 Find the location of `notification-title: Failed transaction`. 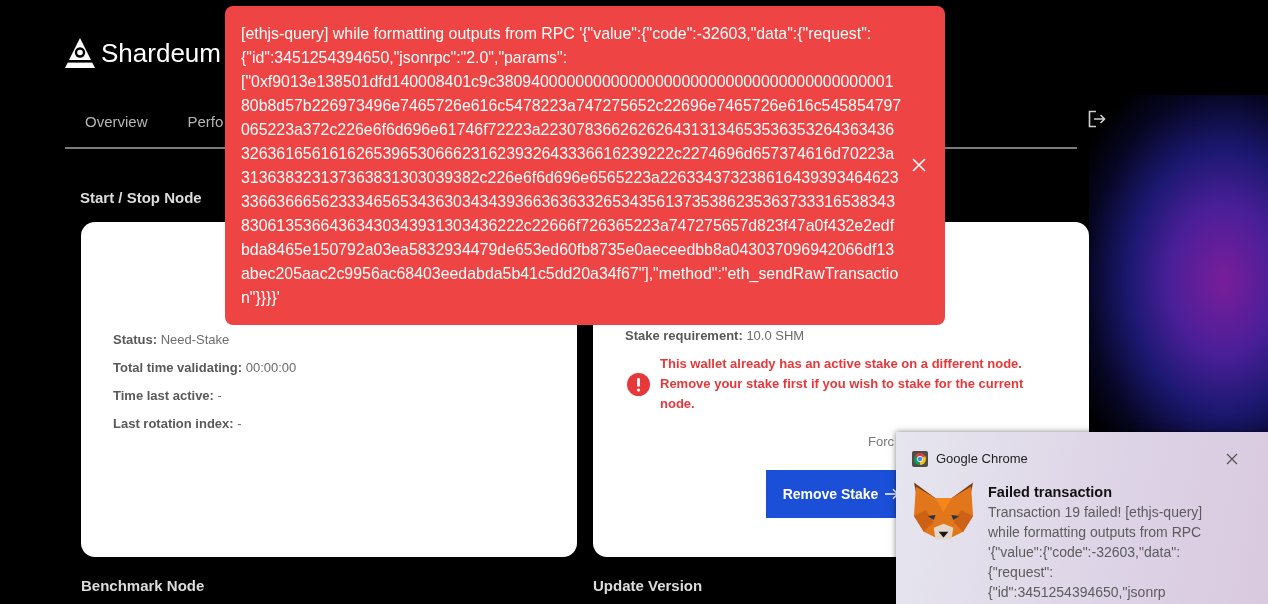

notification-title: Failed transaction is located at coordinates (1050, 492).